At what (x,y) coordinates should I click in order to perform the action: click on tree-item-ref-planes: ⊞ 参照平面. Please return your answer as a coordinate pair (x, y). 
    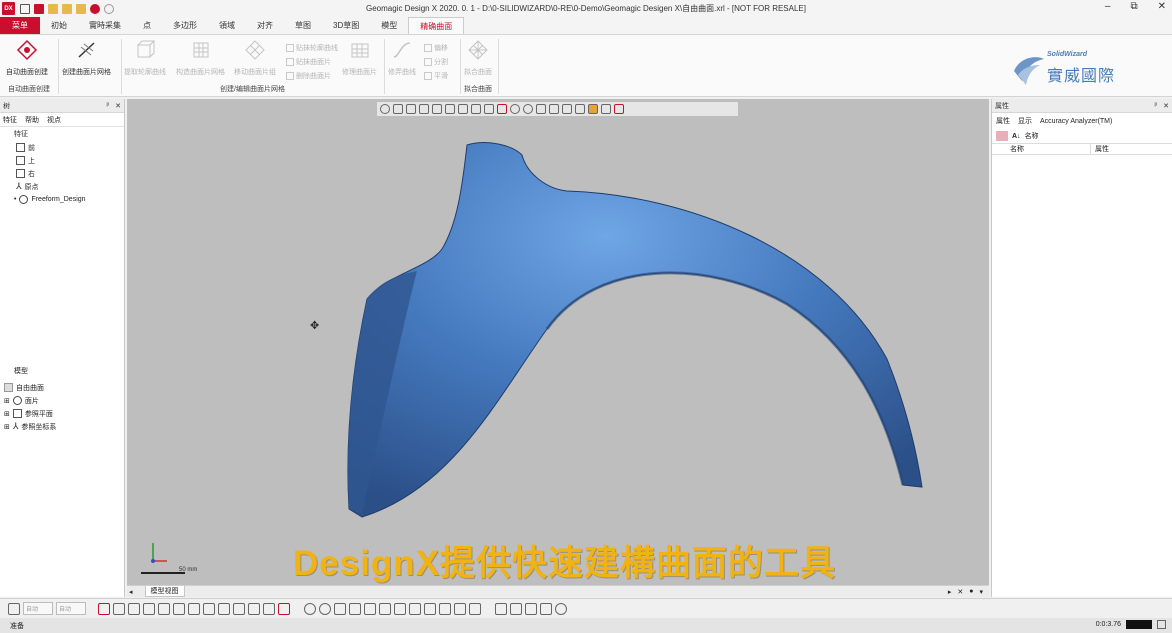
    Looking at the image, I should click on (30, 413).